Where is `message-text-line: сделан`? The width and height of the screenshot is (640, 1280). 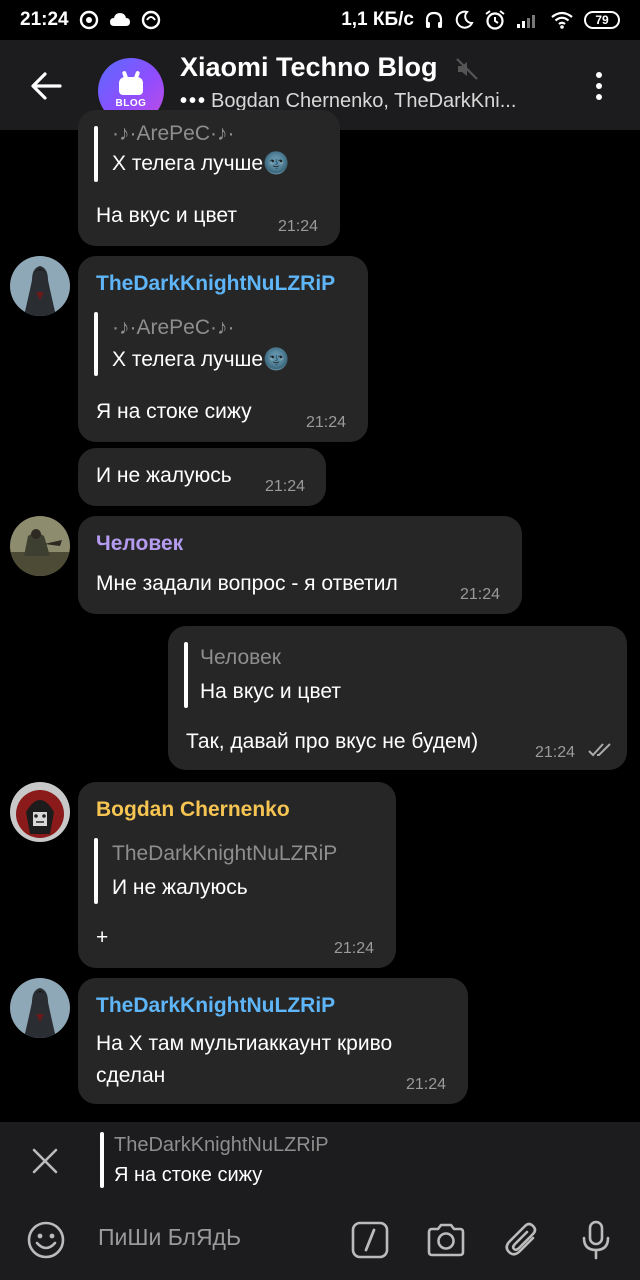 message-text-line: сделан is located at coordinates (131, 1075).